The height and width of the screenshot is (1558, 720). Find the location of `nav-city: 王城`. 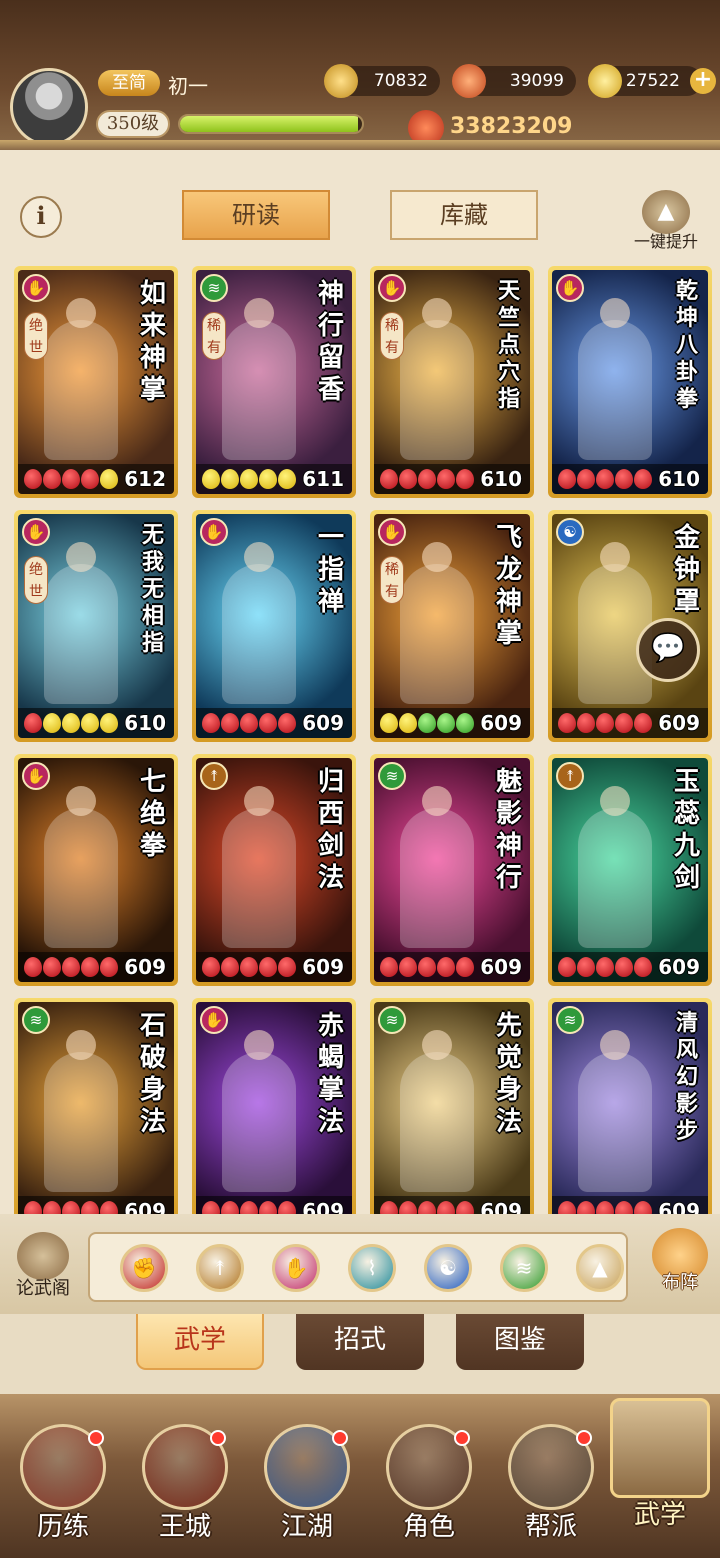

nav-city: 王城 is located at coordinates (185, 1489).